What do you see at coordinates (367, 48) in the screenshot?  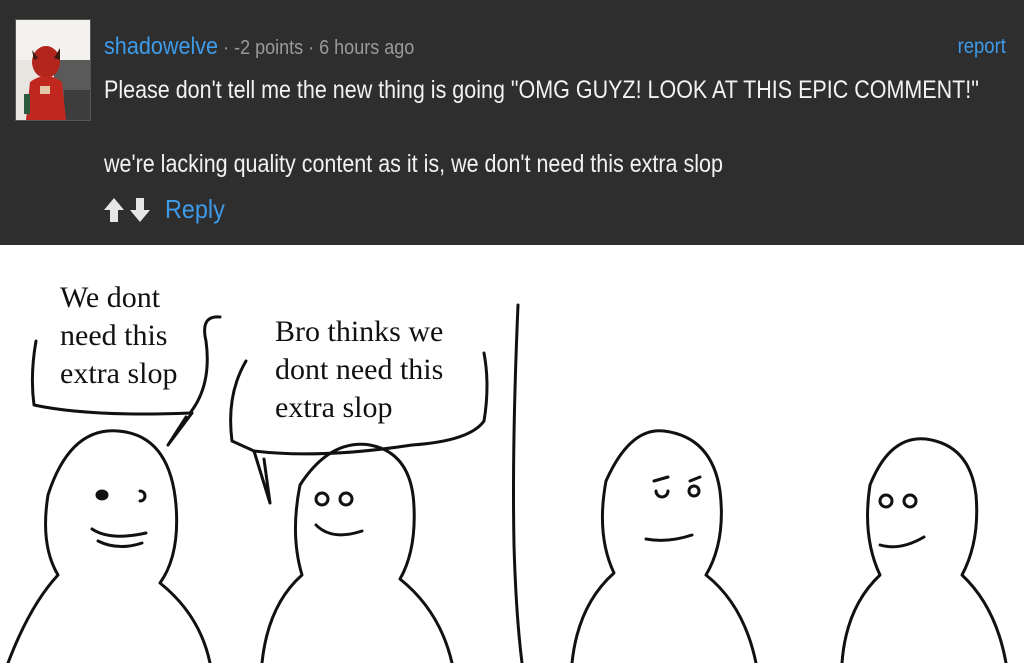 I see `comment-age: 6 hours ago` at bounding box center [367, 48].